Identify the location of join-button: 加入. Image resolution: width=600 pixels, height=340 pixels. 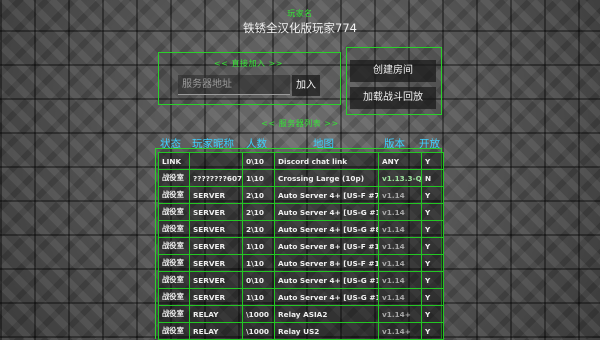
(306, 85).